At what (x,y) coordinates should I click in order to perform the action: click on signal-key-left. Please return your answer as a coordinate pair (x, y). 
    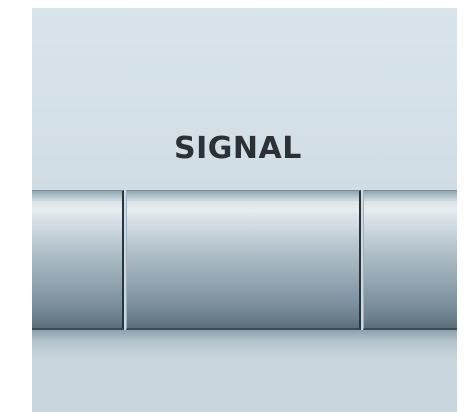
    Looking at the image, I should click on (78, 260).